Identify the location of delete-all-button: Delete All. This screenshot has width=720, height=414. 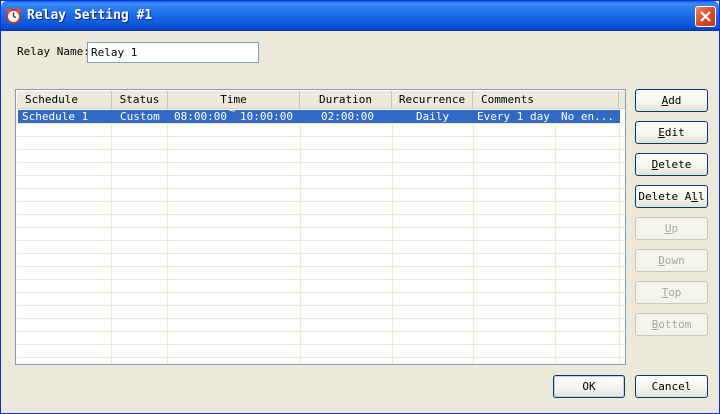
(671, 196).